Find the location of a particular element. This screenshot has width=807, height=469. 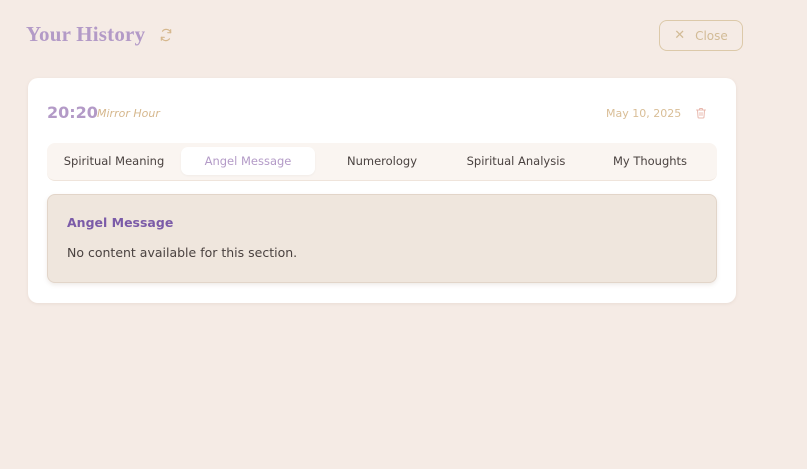

tab-spiritual-meaning: Spiritual Meaning is located at coordinates (114, 161).